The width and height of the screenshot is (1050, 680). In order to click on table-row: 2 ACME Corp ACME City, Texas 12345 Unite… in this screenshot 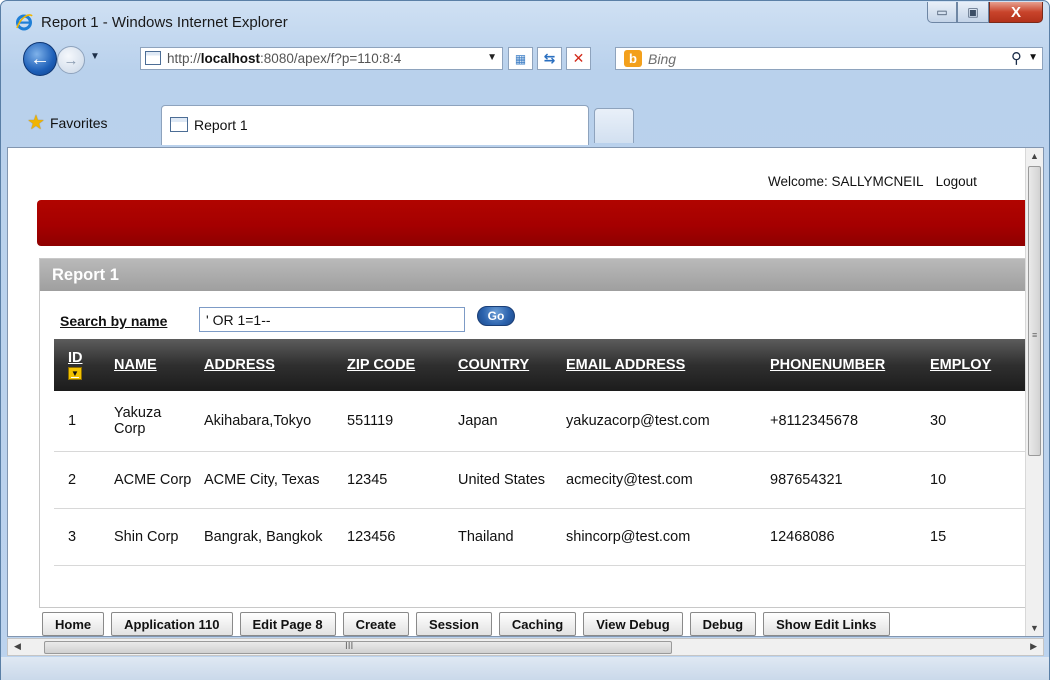, I will do `click(548, 480)`.